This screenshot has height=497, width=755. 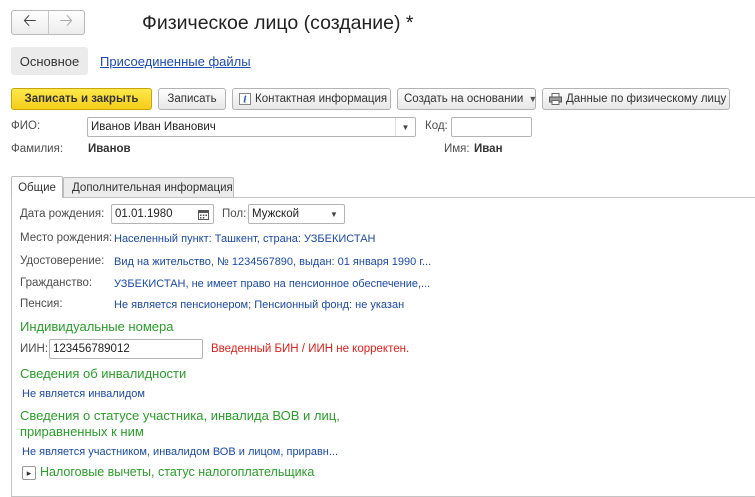 What do you see at coordinates (103, 373) in the screenshot?
I see `disability-header: Сведения об инвалидности` at bounding box center [103, 373].